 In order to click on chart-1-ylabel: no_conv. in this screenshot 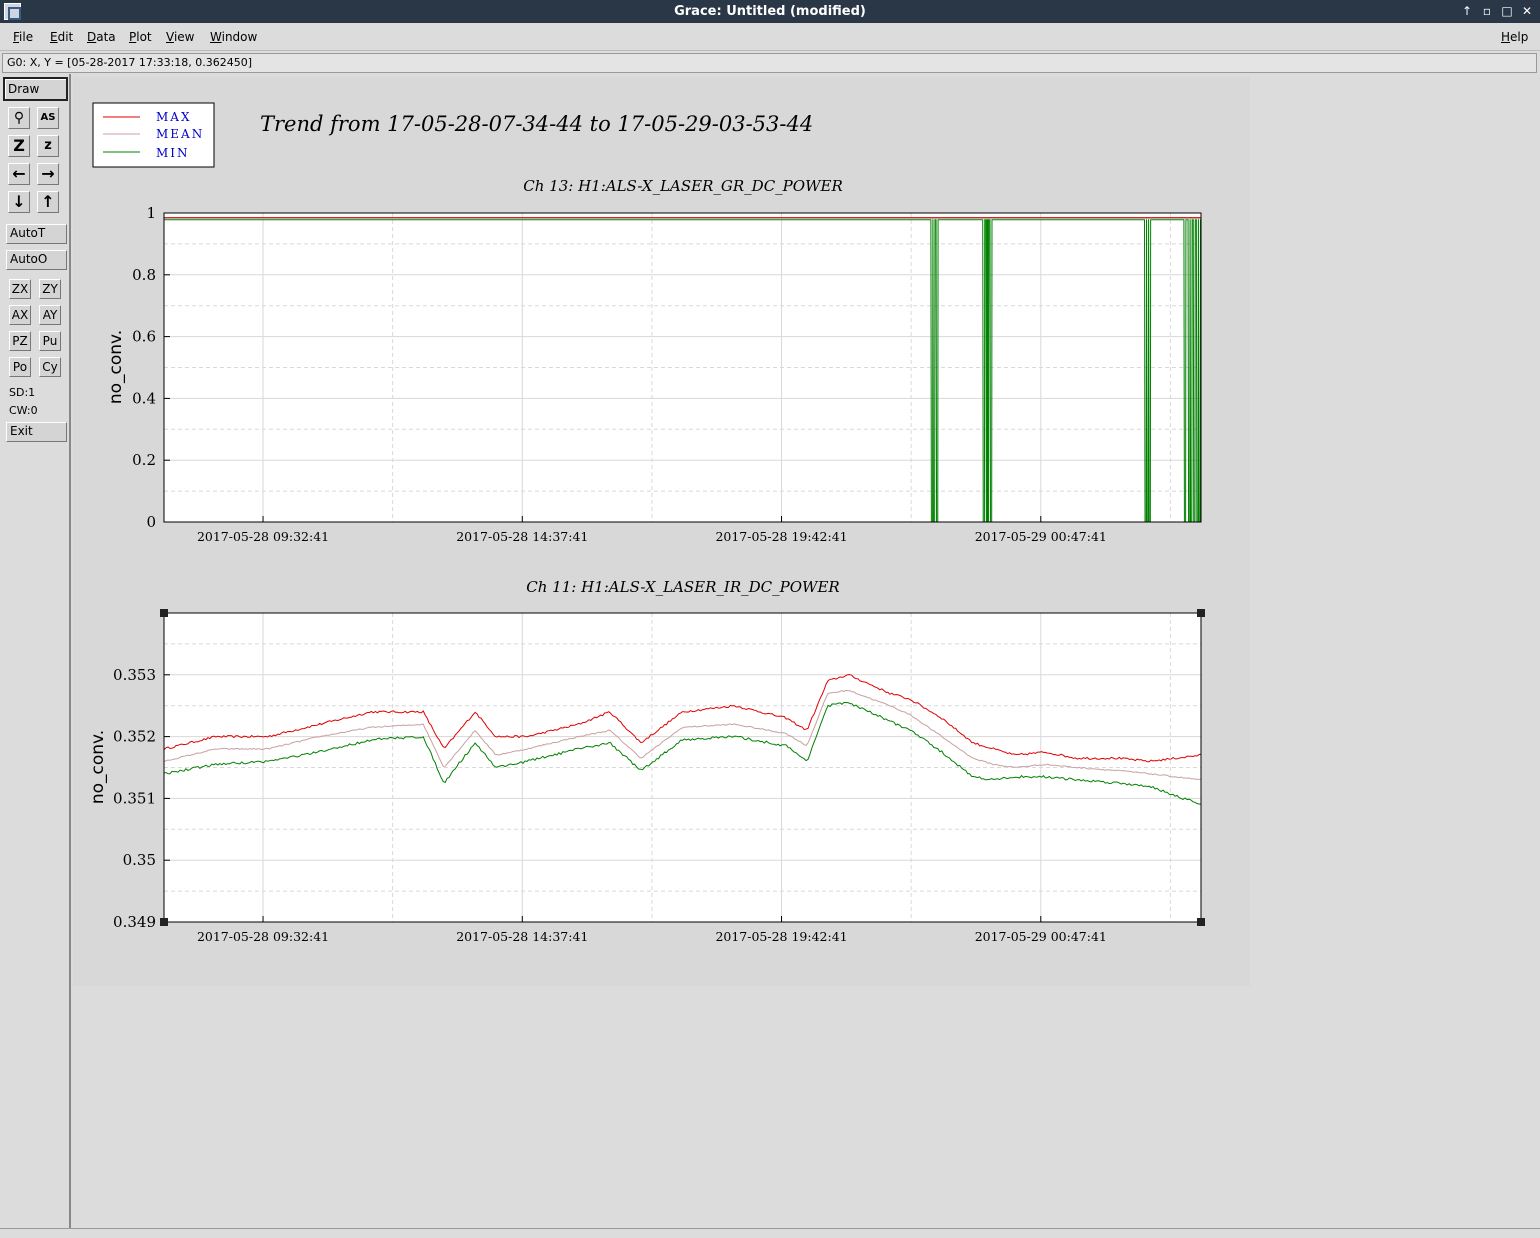, I will do `click(116, 367)`.